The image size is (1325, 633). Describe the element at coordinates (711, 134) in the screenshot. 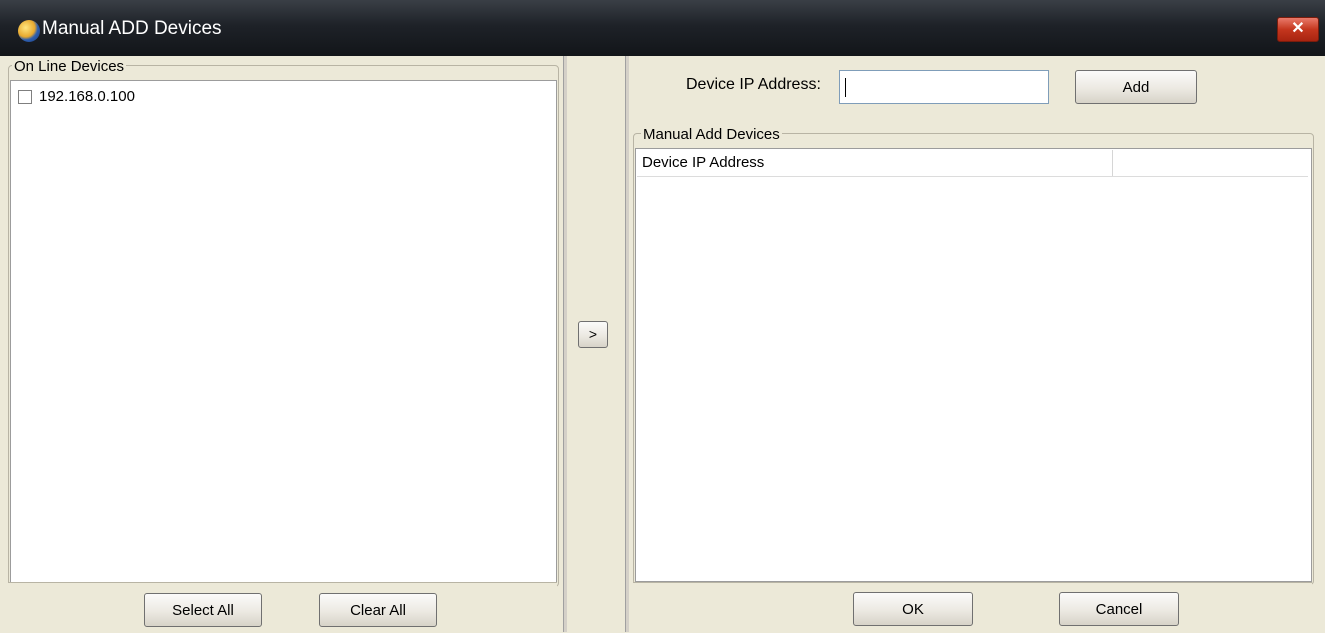

I see `manual-add-label: Manual Add Devices` at that location.